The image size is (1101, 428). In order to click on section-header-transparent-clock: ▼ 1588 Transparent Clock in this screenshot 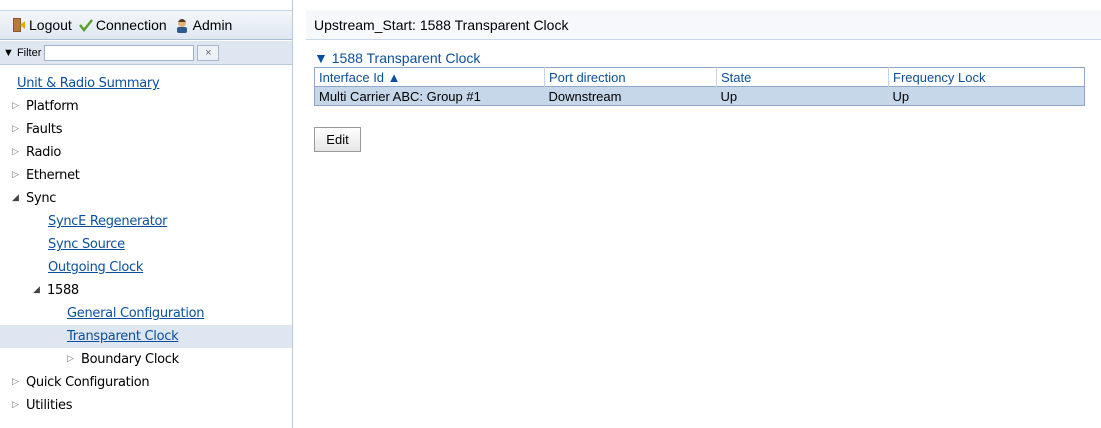, I will do `click(397, 58)`.